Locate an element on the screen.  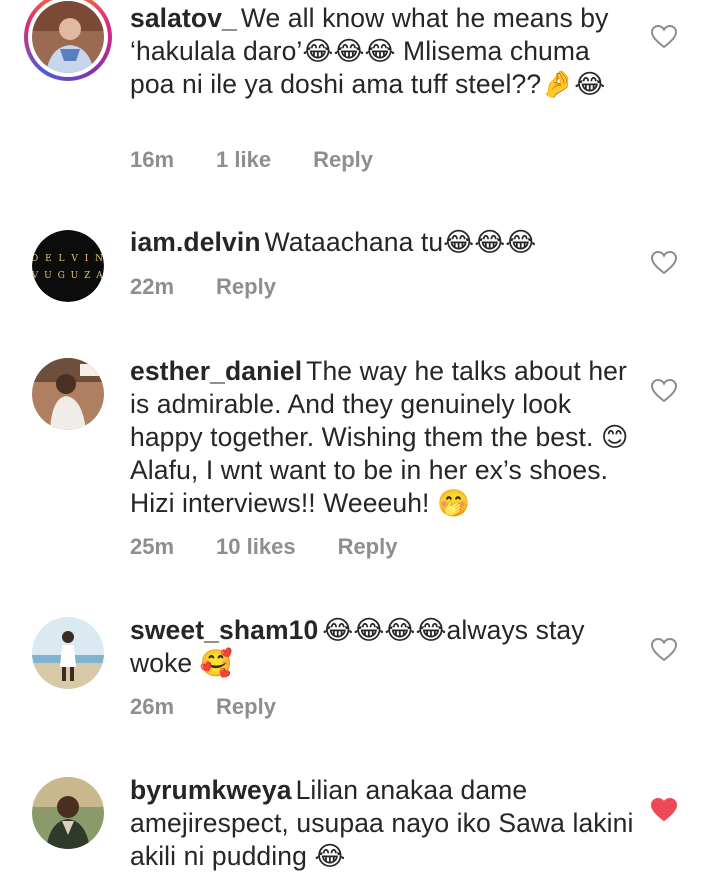
comment-likes: 10 likes is located at coordinates (256, 547).